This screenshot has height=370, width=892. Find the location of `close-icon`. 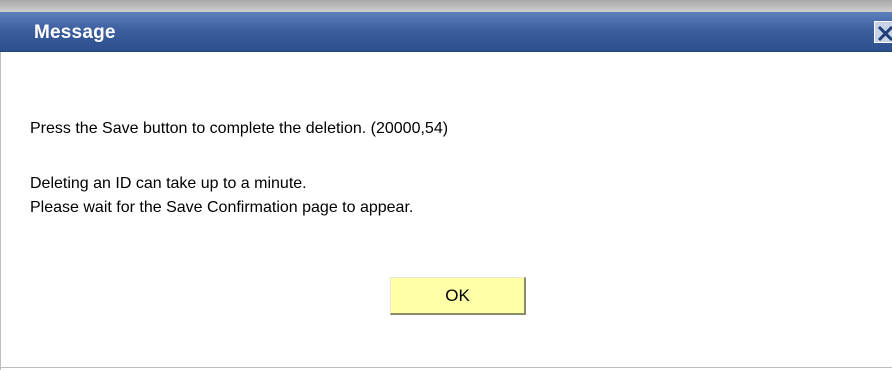

close-icon is located at coordinates (883, 32).